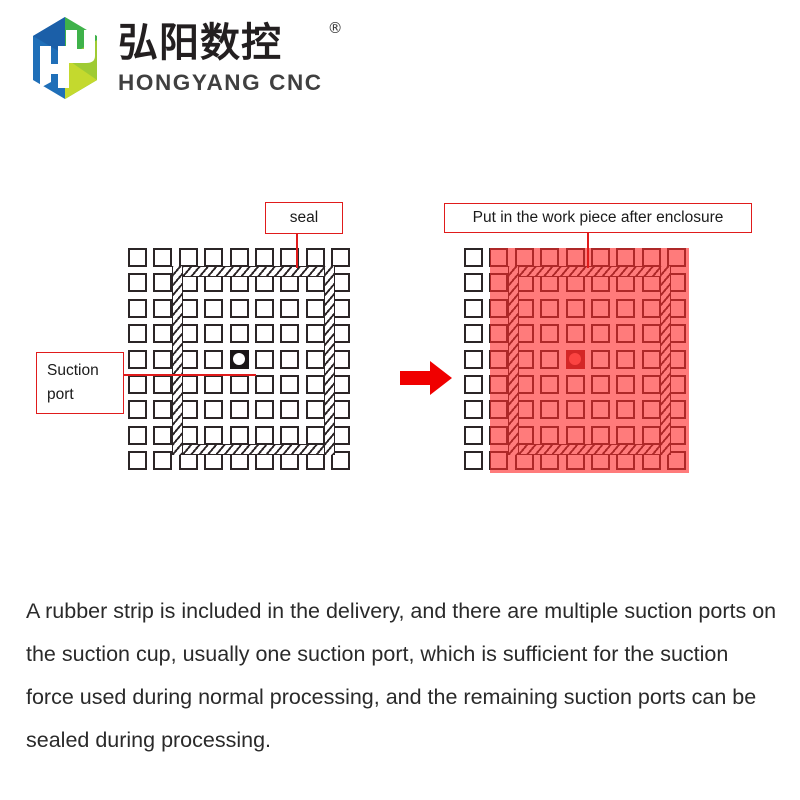 The width and height of the screenshot is (800, 800). What do you see at coordinates (60, 394) in the screenshot?
I see `callout-suction-line2: port` at bounding box center [60, 394].